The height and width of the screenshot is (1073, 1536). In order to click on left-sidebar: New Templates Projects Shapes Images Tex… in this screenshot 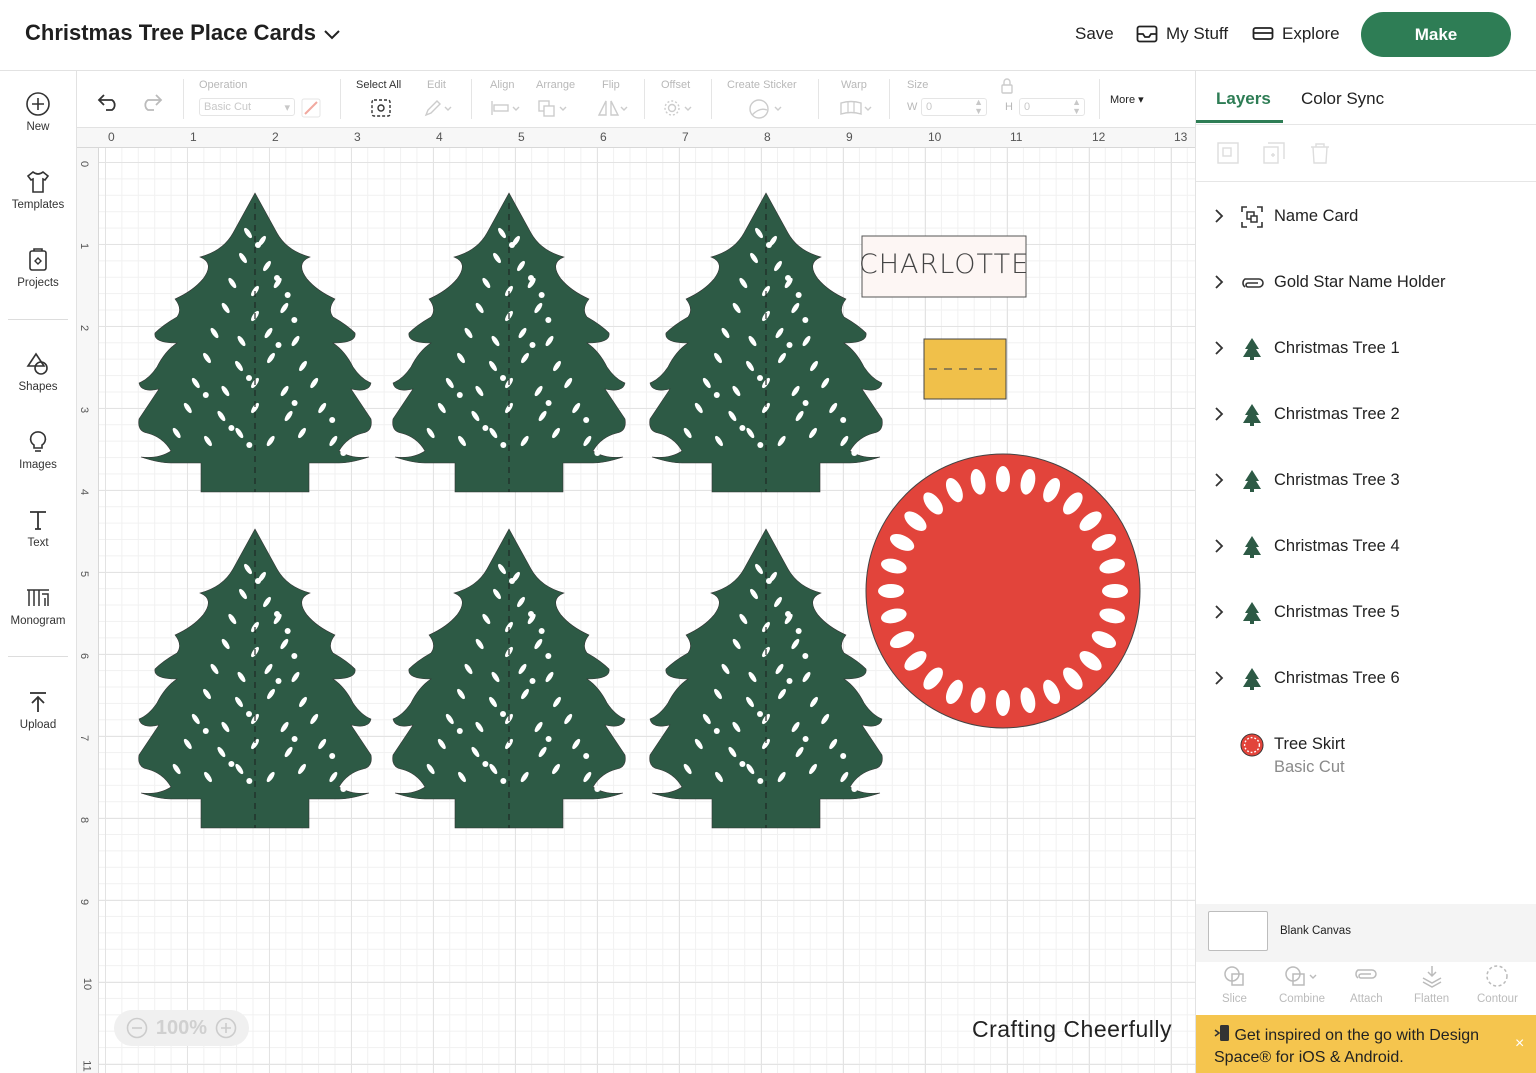, I will do `click(38, 572)`.